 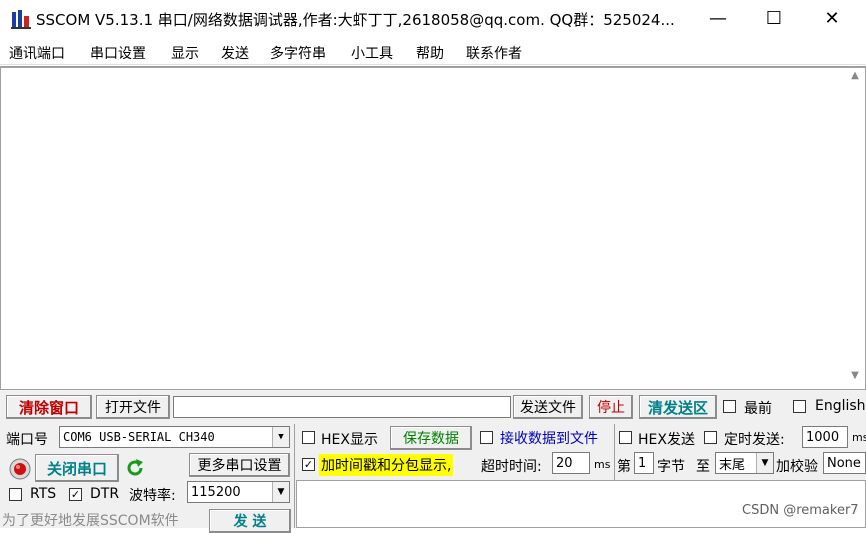 I want to click on stop-button: 停止, so click(x=611, y=407).